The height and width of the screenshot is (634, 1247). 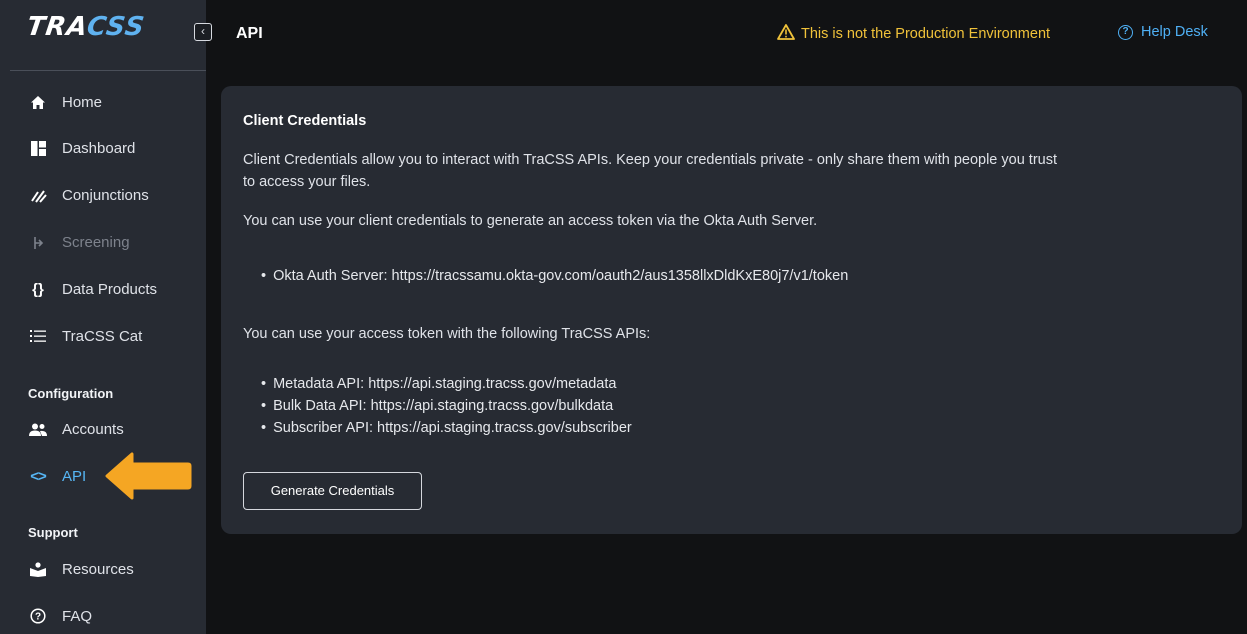 I want to click on sidebar-item-faq: ? FAQ, so click(x=60, y=616).